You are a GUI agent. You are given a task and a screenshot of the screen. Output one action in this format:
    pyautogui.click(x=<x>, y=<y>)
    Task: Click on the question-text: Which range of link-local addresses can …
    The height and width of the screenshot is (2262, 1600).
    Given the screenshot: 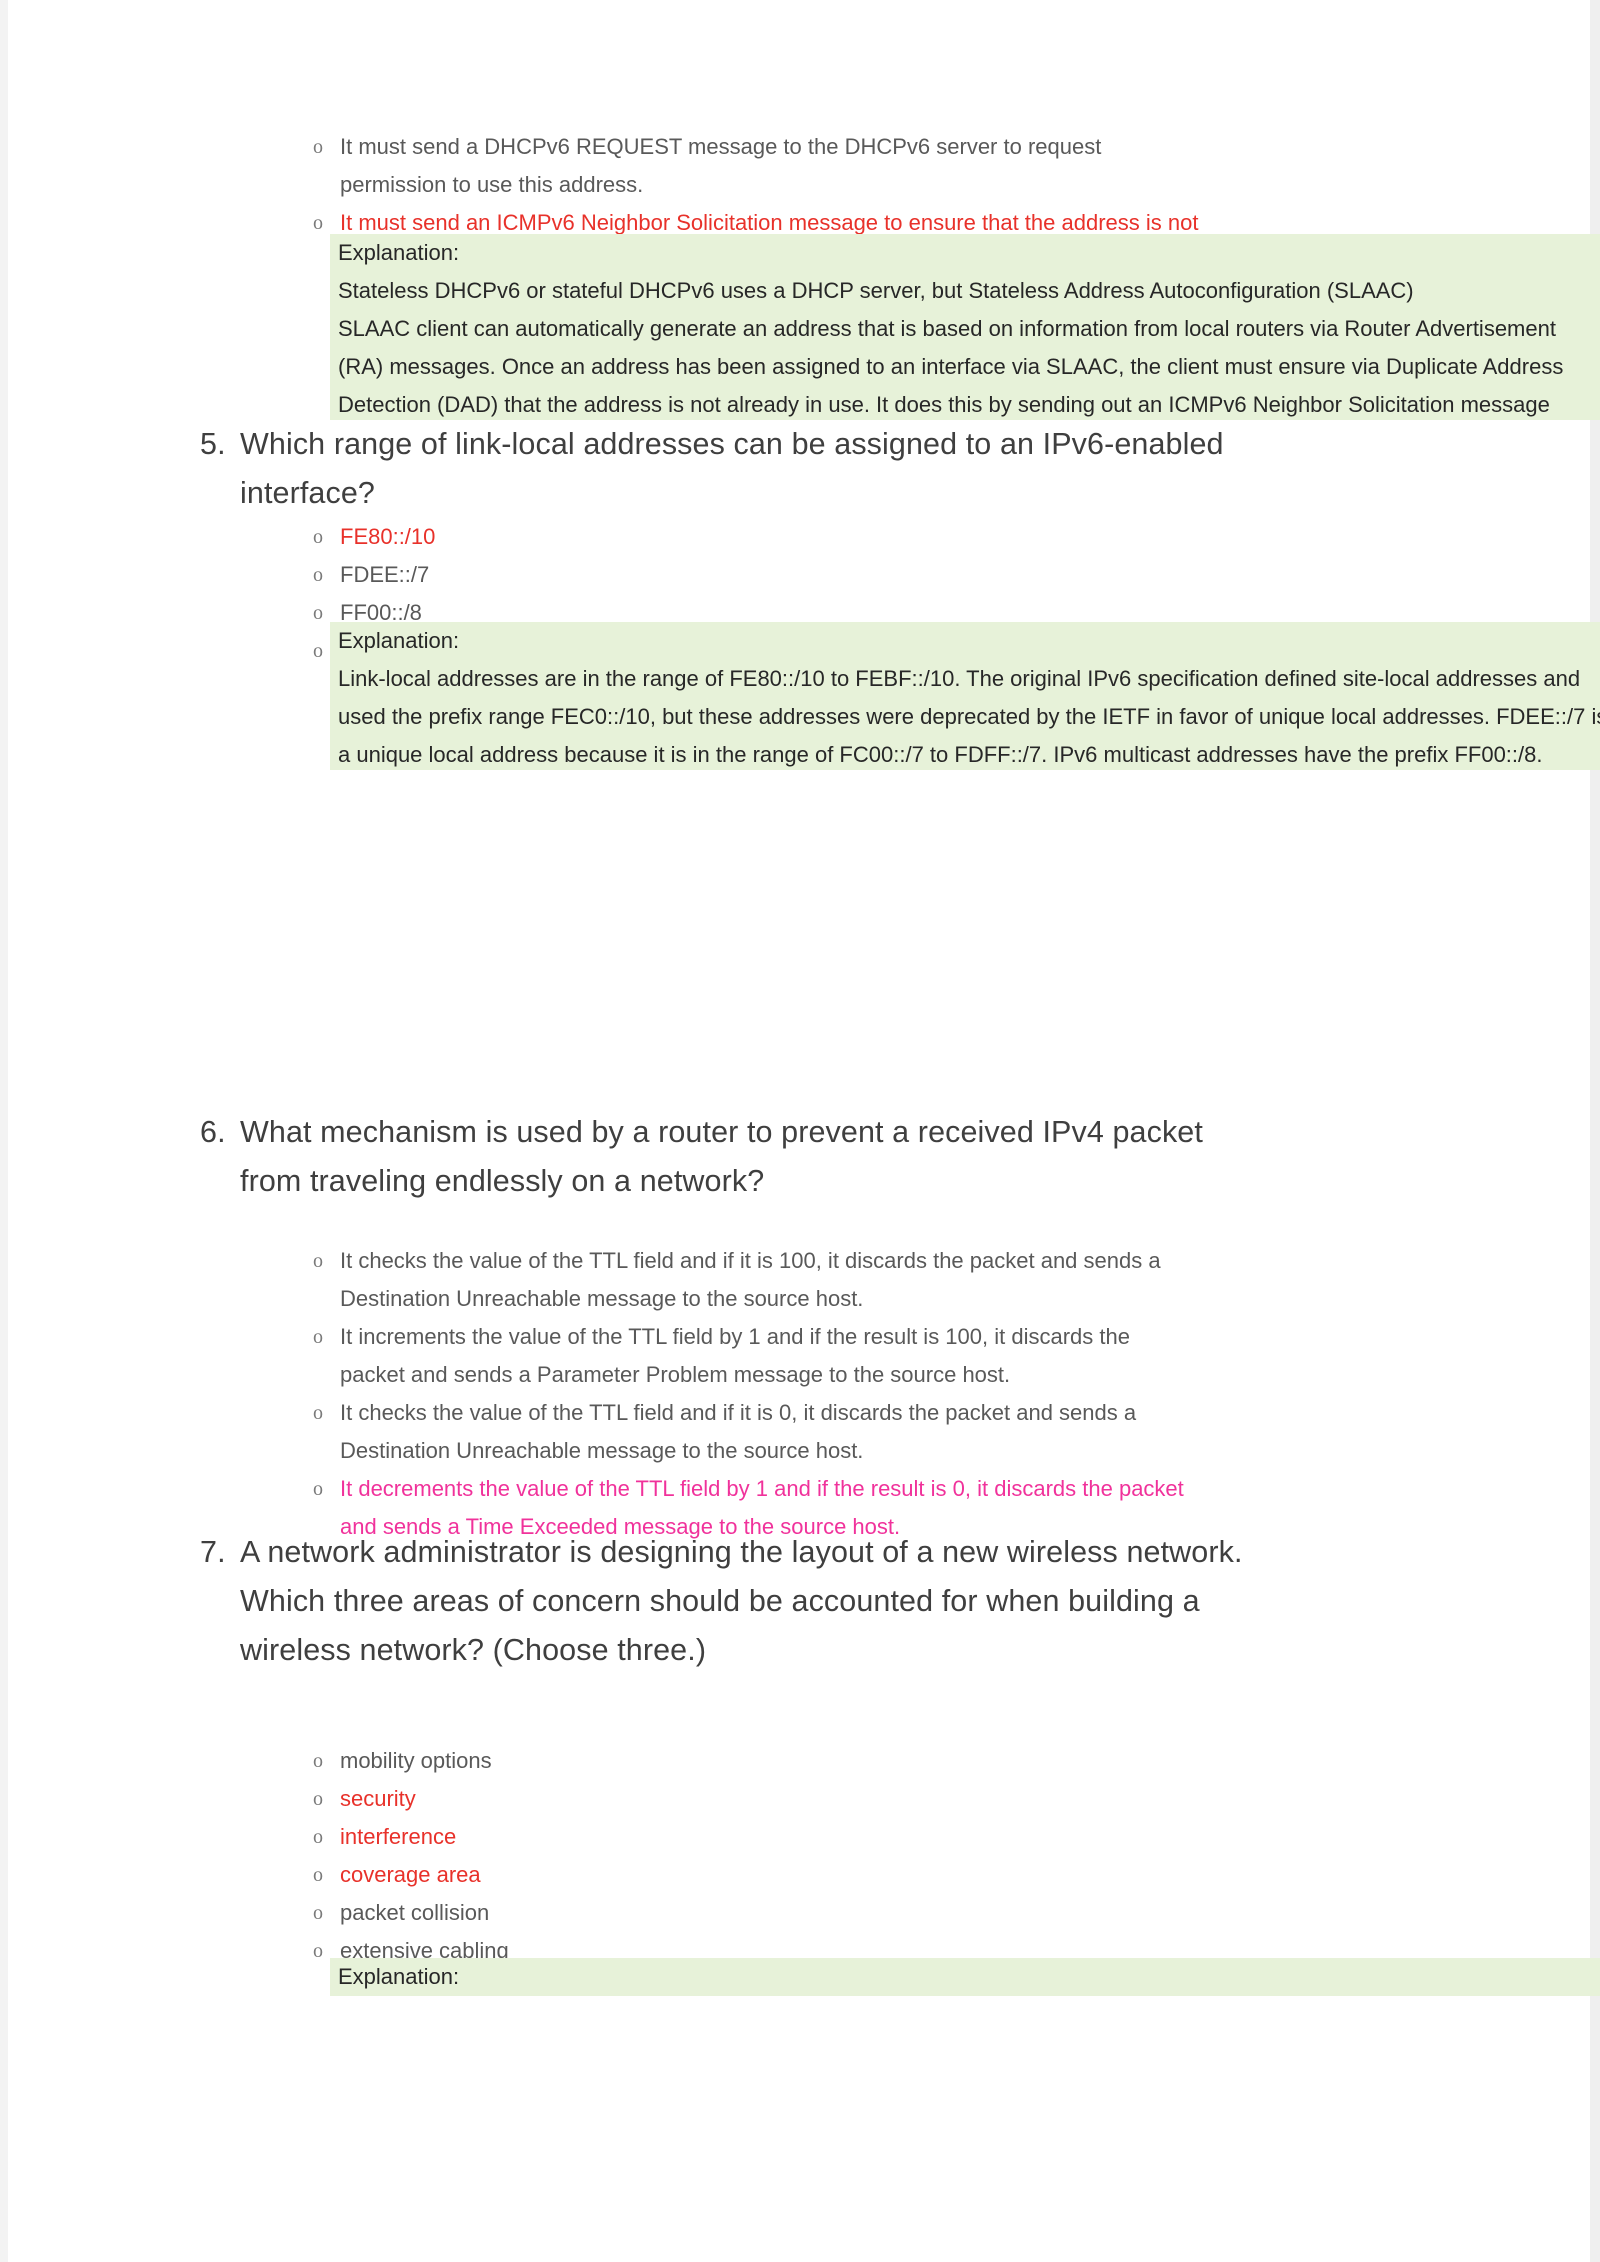 What is the action you would take?
    pyautogui.click(x=732, y=468)
    